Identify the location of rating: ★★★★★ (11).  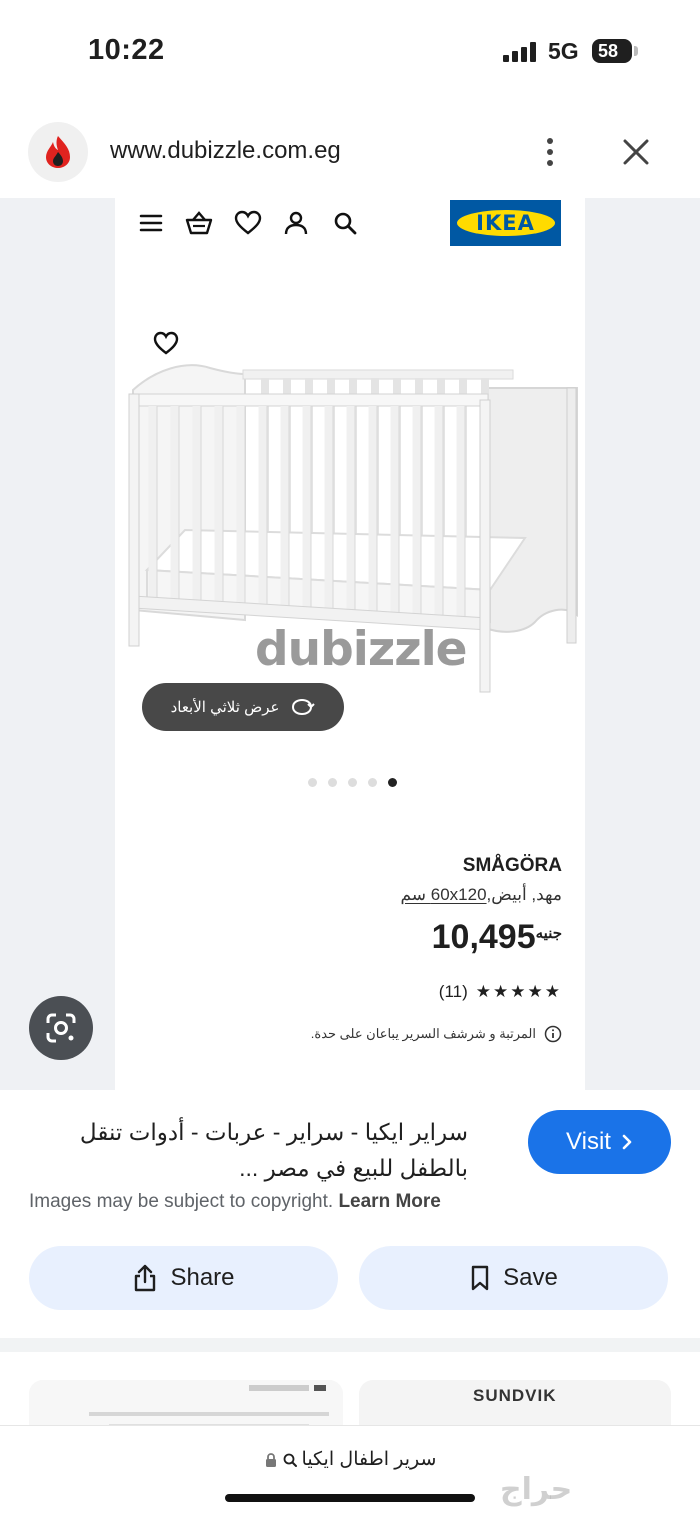
(500, 992).